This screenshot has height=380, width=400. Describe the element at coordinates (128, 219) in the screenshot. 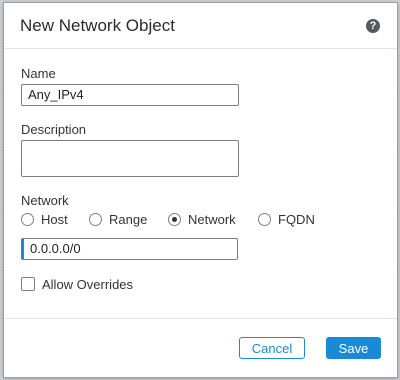

I see `radio-range-label: Range` at that location.